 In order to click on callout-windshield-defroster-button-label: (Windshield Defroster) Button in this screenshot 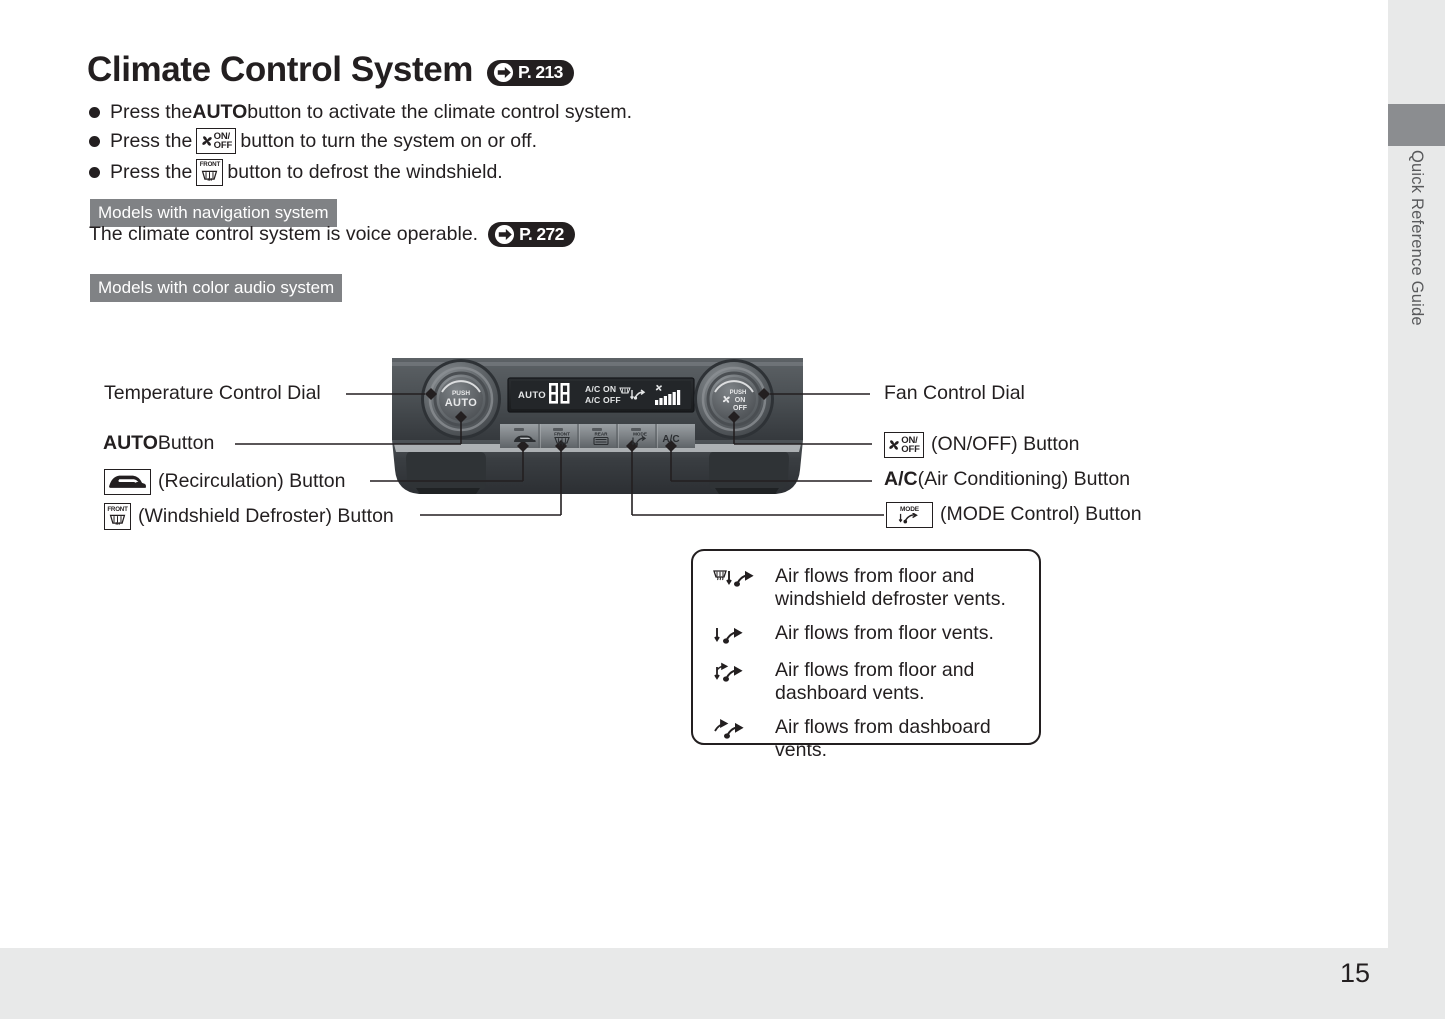, I will do `click(266, 515)`.